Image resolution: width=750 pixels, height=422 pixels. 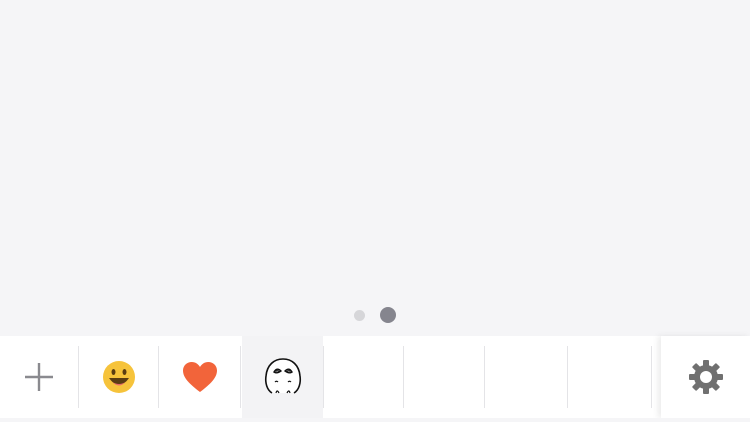 I want to click on emoji-settings-button, so click(x=705, y=377).